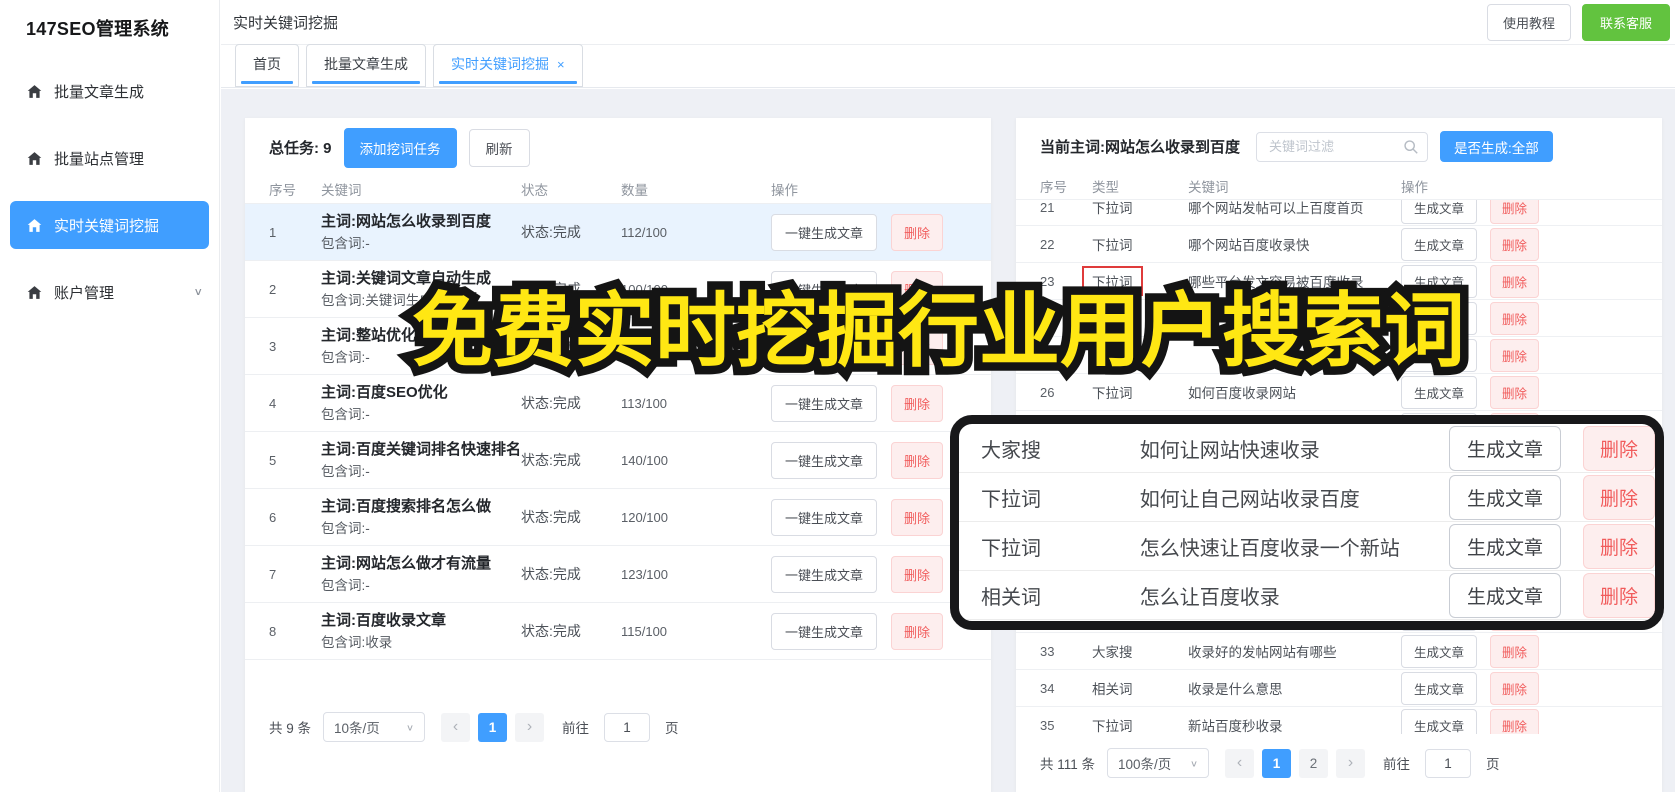 The width and height of the screenshot is (1675, 792). I want to click on sidebar-item: 实时关键词挖掘 ∨, so click(109, 225).